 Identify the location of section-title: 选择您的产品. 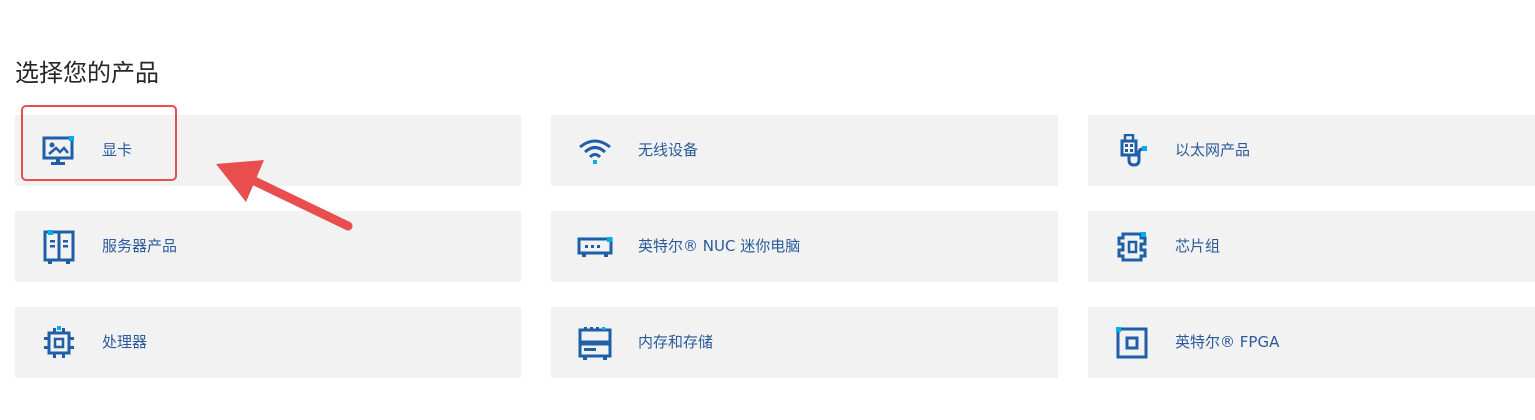
(87, 73).